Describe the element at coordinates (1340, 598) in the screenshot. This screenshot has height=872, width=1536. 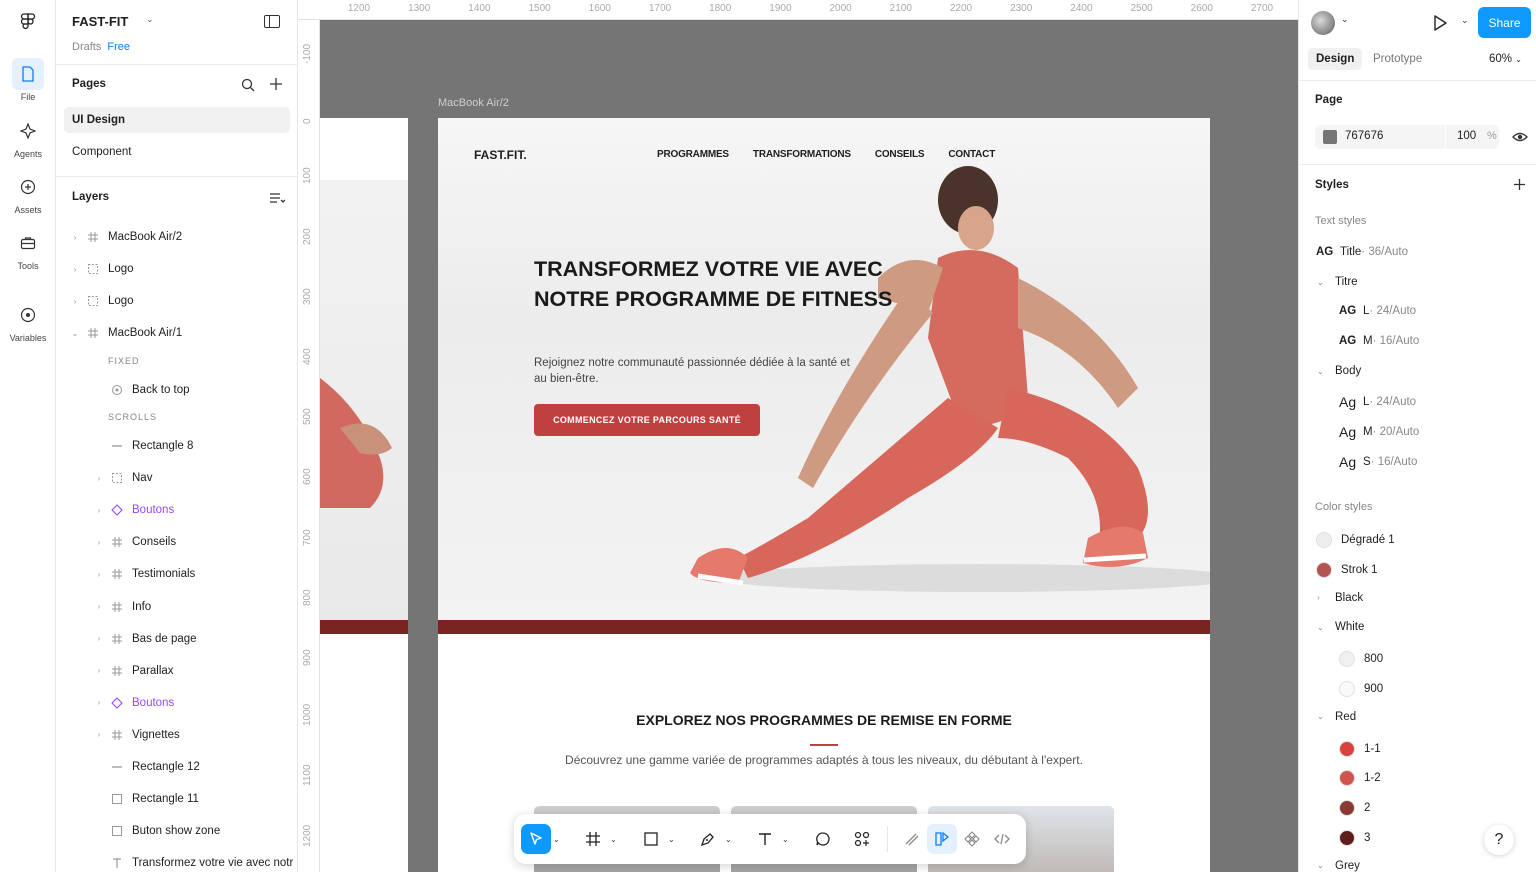
I see `color-group: › Black` at that location.